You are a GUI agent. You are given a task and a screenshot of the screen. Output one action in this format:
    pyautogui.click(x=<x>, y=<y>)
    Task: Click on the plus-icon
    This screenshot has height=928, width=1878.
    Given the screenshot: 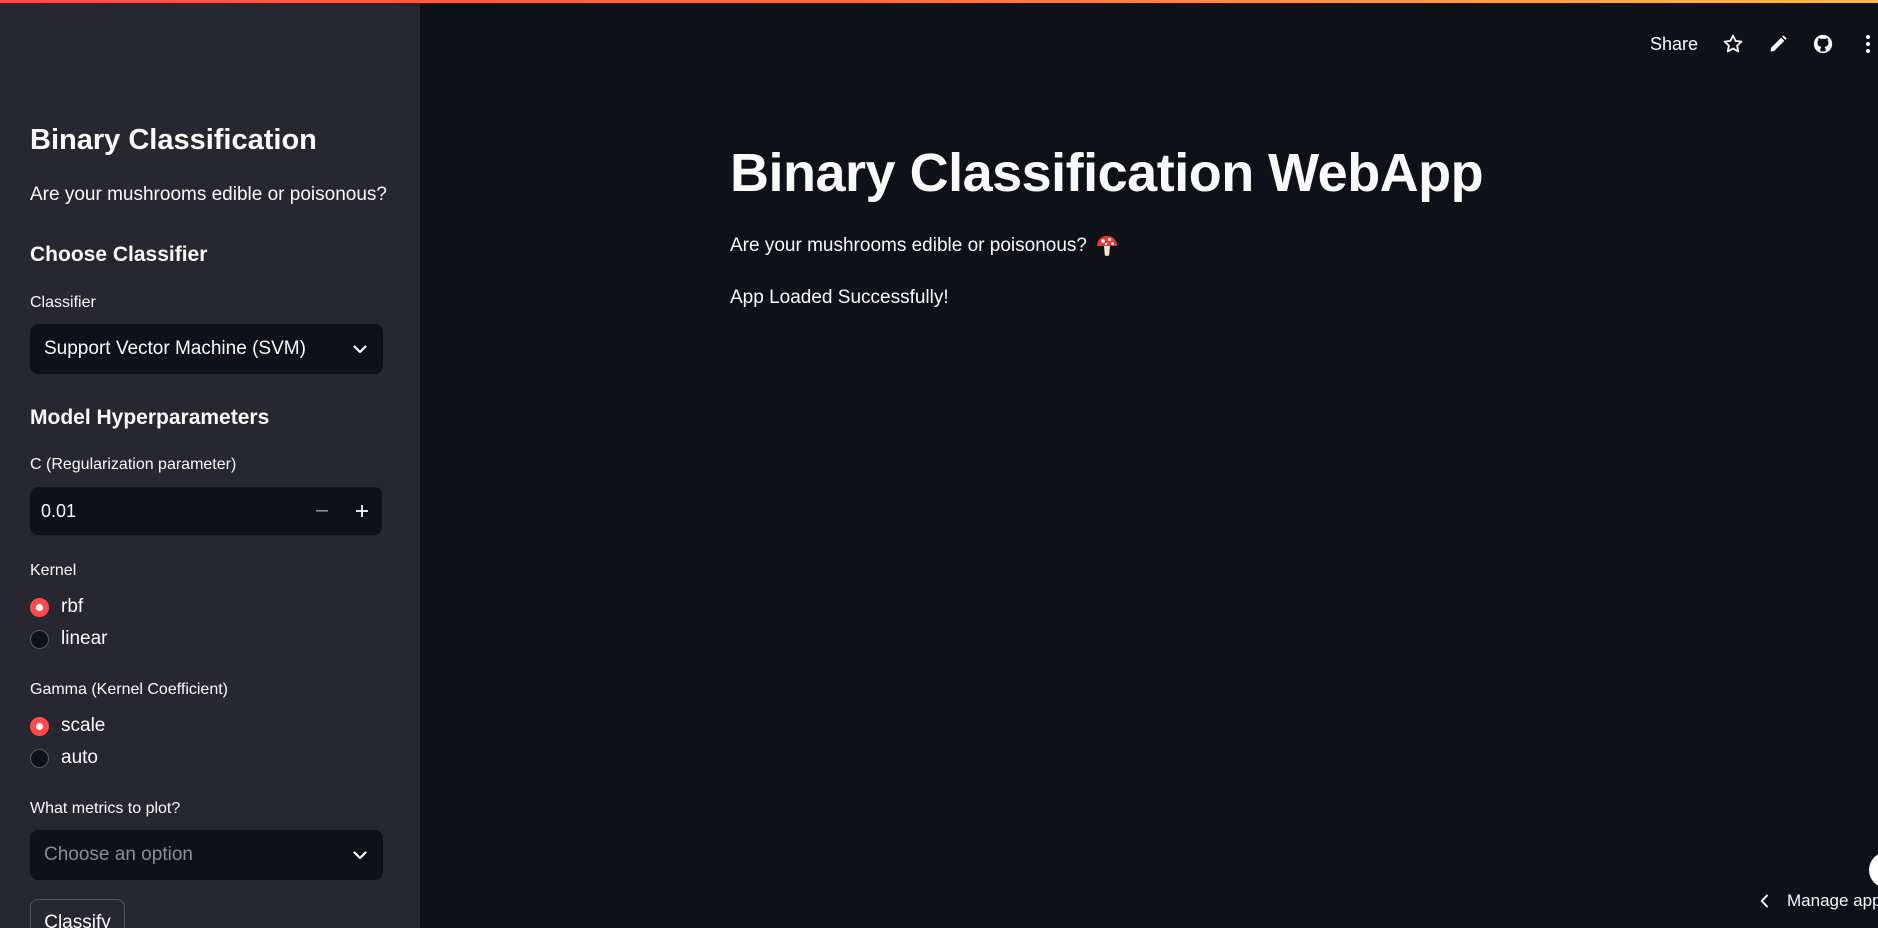 What is the action you would take?
    pyautogui.click(x=362, y=511)
    